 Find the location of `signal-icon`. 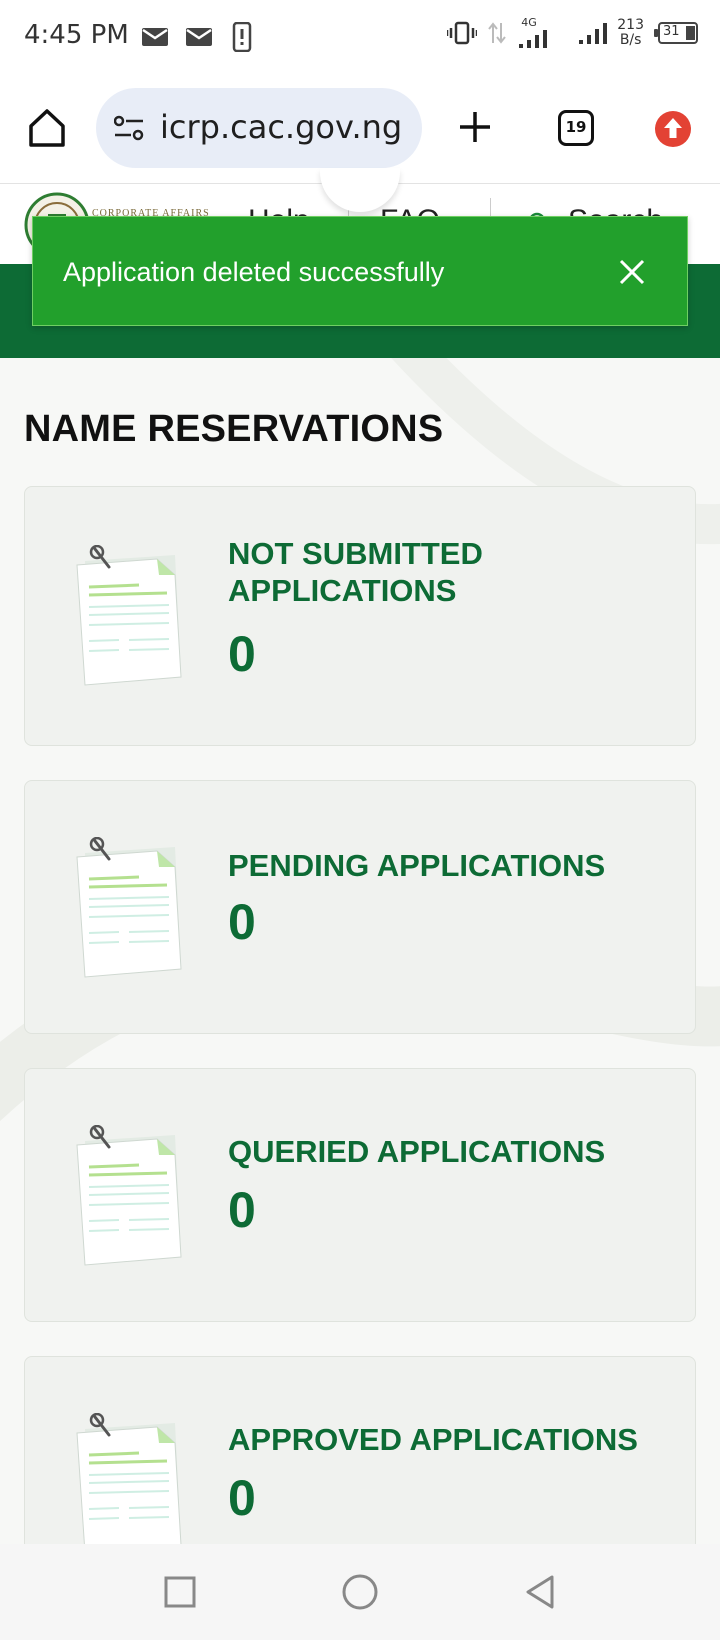

signal-icon is located at coordinates (593, 33).